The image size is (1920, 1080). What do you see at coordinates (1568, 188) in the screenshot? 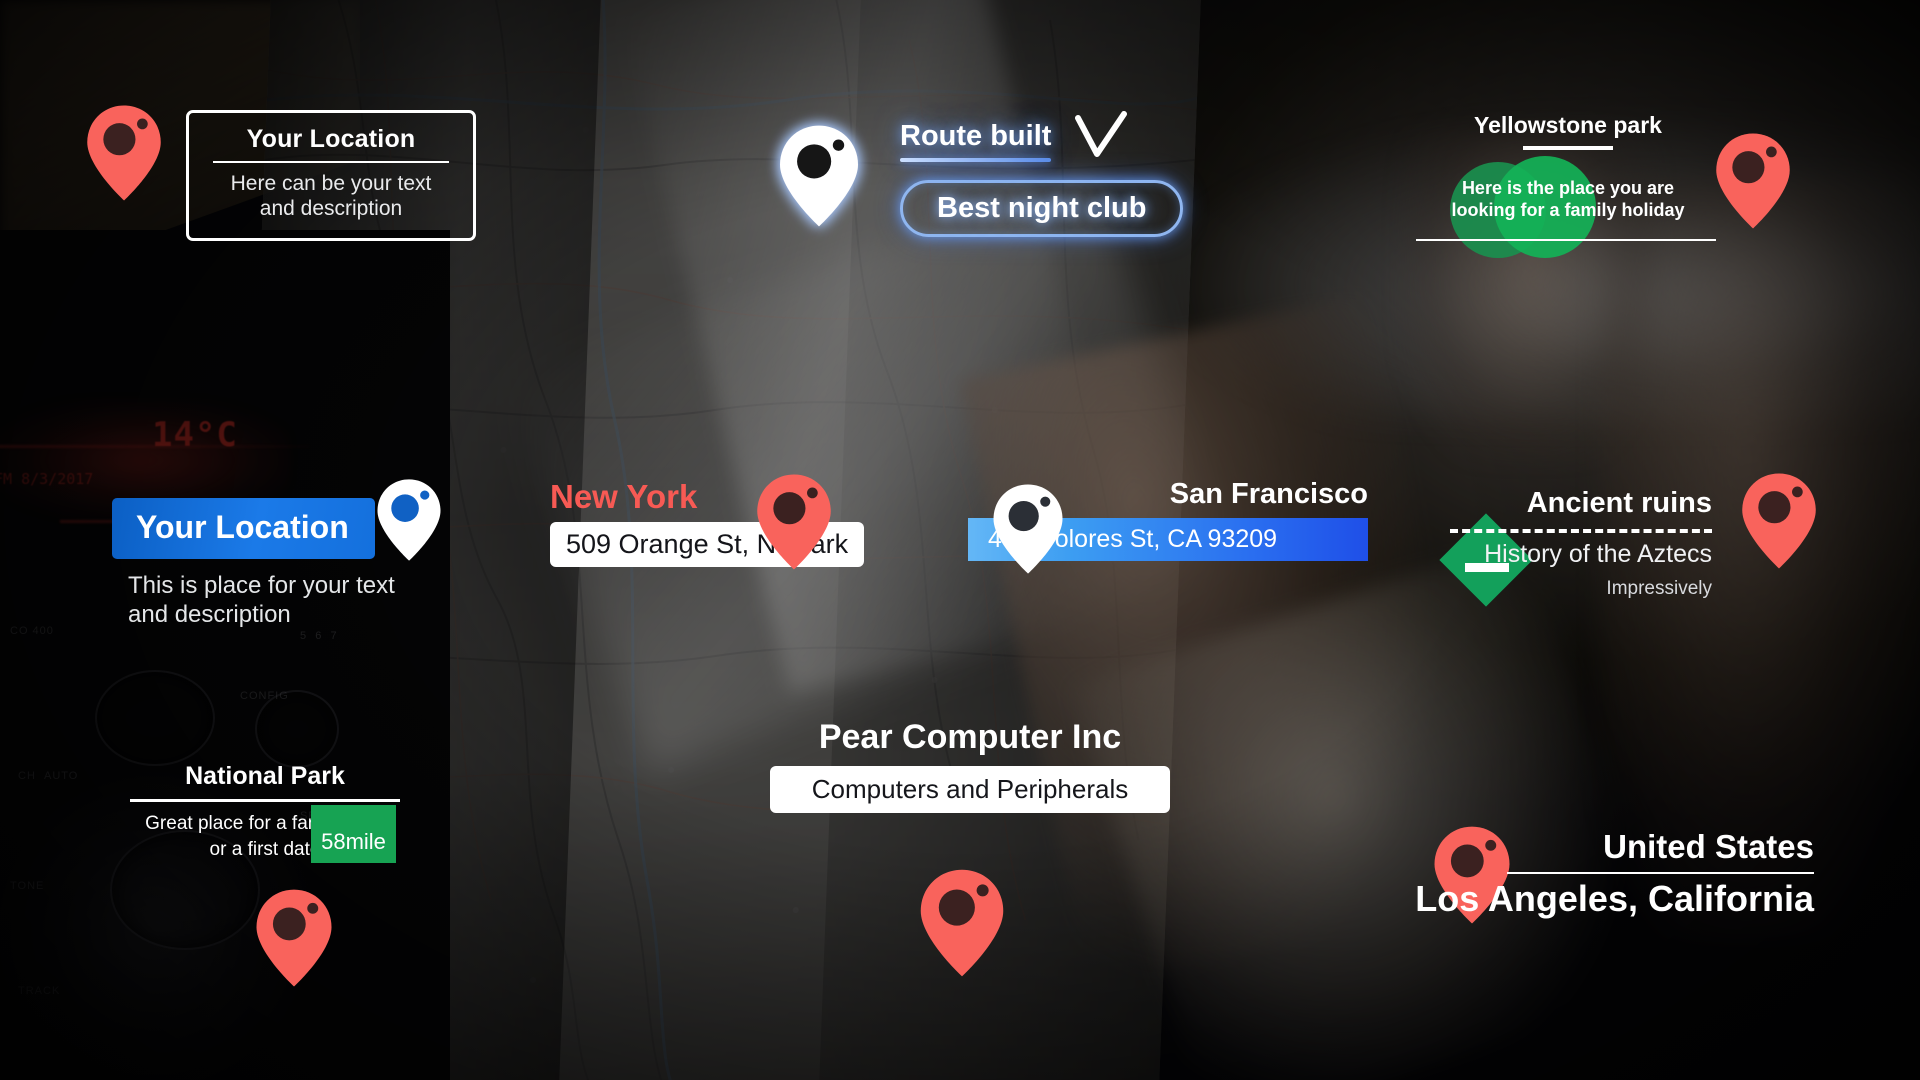
I see `yellowstone-line1: Here is the place you are` at bounding box center [1568, 188].